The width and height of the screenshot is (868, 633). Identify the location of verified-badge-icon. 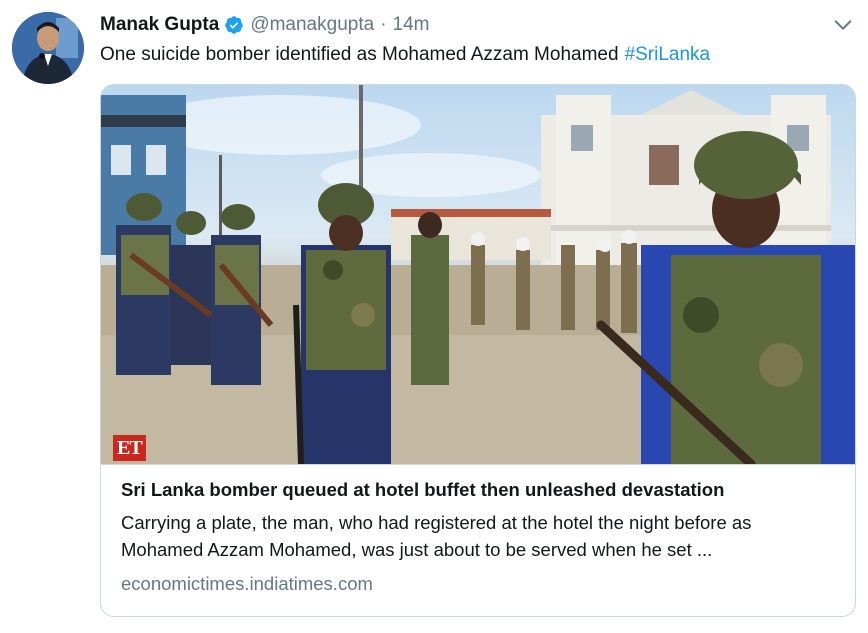
(234, 25).